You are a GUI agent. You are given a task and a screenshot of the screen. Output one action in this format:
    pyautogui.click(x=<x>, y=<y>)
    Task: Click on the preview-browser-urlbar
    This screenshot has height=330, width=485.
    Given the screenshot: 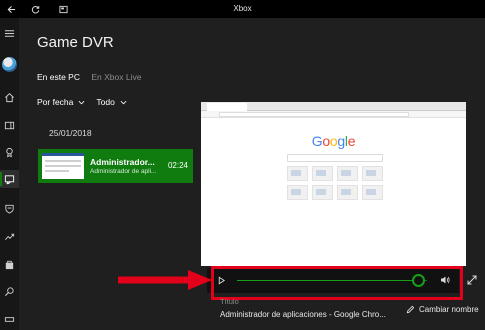 What is the action you would take?
    pyautogui.click(x=333, y=114)
    